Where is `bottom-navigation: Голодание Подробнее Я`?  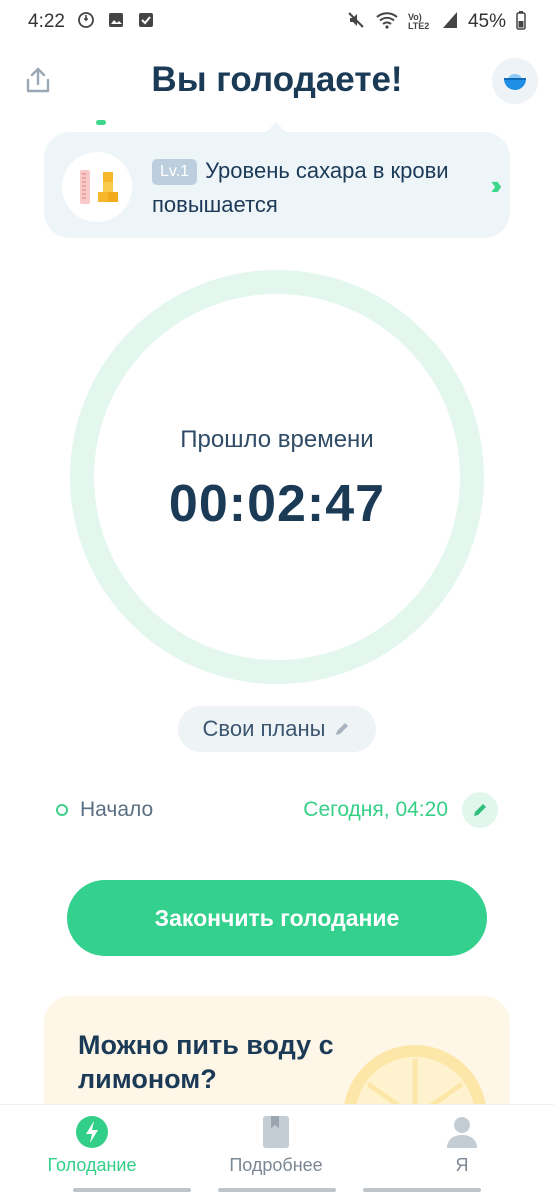
bottom-navigation: Голодание Подробнее Я is located at coordinates (277, 1152).